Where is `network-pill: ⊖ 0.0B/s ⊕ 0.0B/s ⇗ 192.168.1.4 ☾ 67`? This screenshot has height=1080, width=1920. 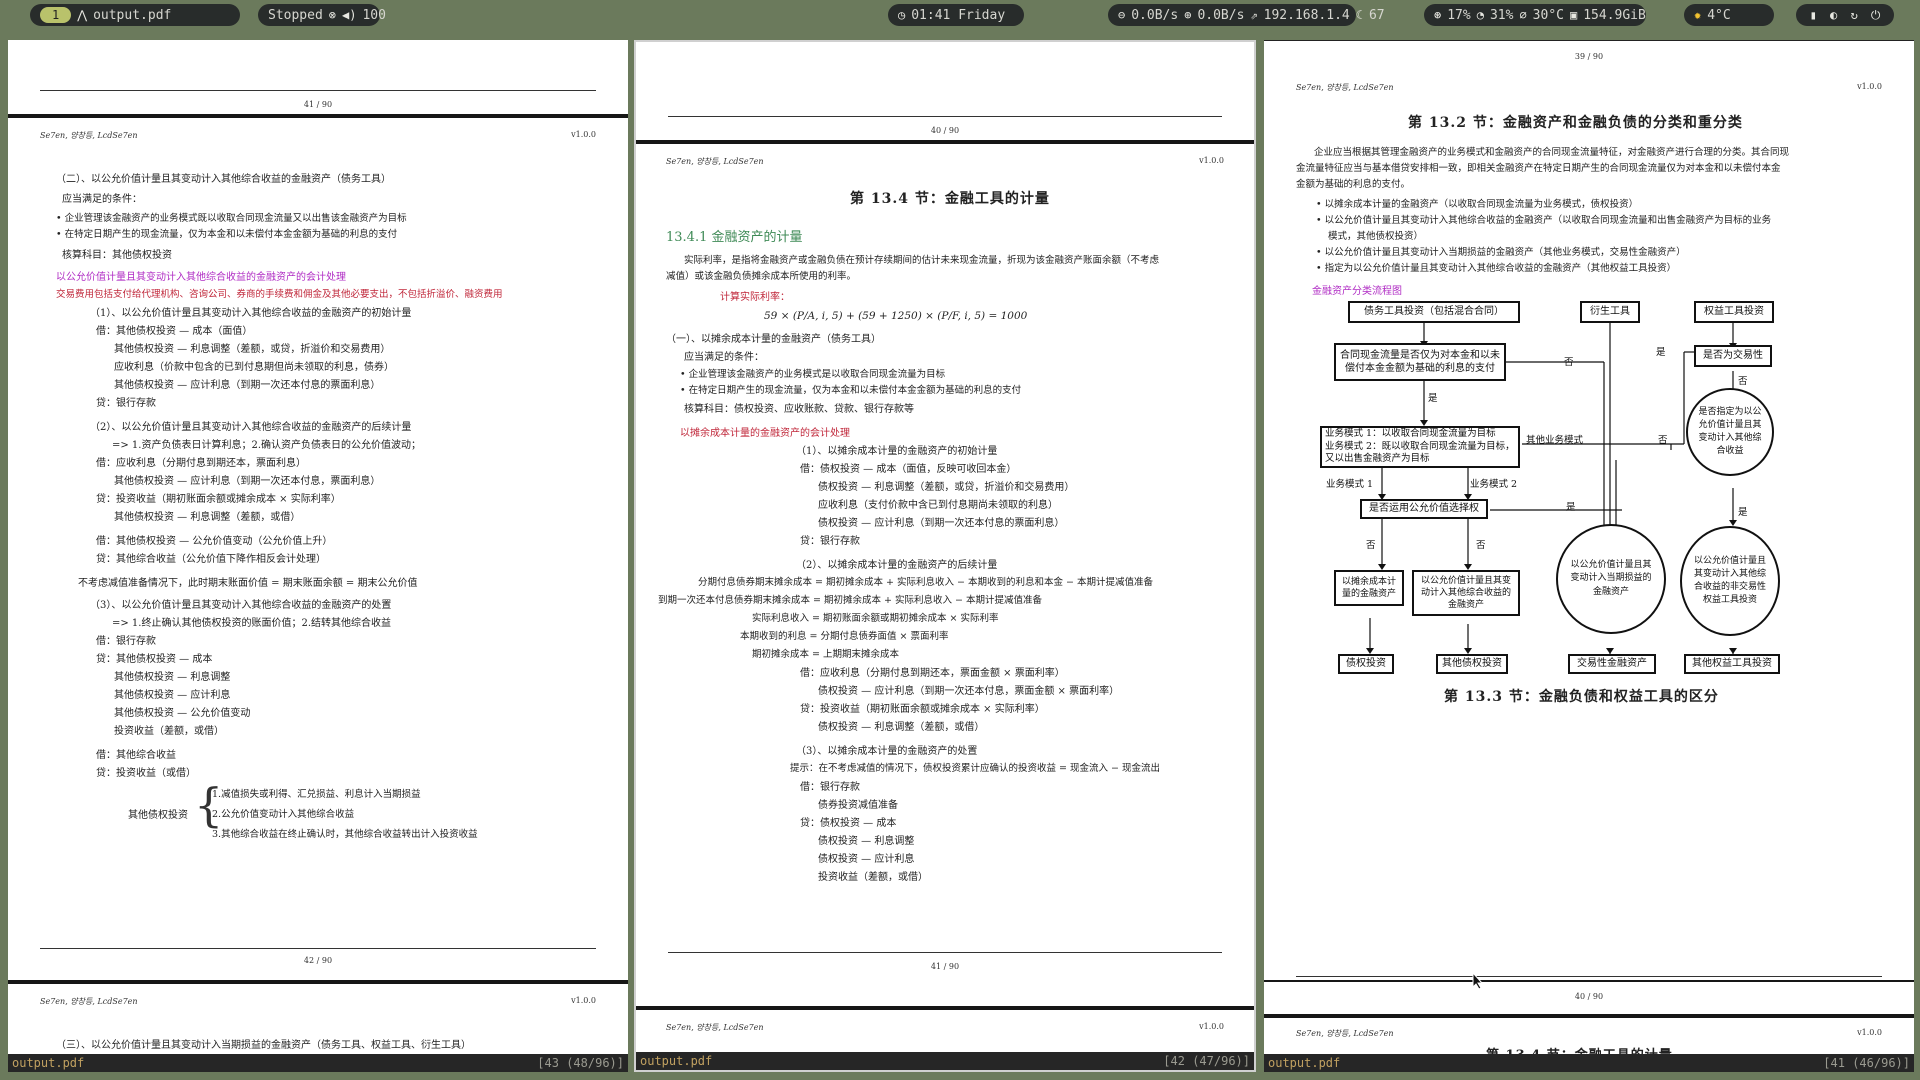 network-pill: ⊖ 0.0B/s ⊕ 0.0B/s ⇗ 192.168.1.4 ☾ 67 is located at coordinates (1246, 15).